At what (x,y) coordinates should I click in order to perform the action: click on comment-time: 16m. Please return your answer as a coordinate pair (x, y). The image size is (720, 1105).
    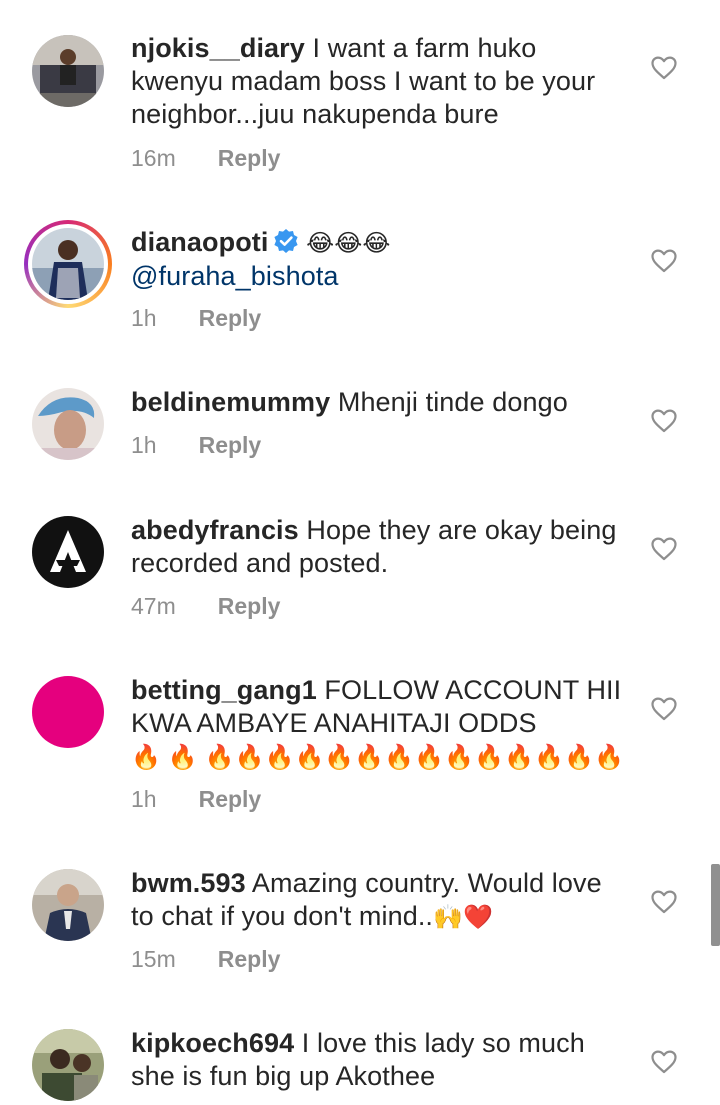
    Looking at the image, I should click on (153, 158).